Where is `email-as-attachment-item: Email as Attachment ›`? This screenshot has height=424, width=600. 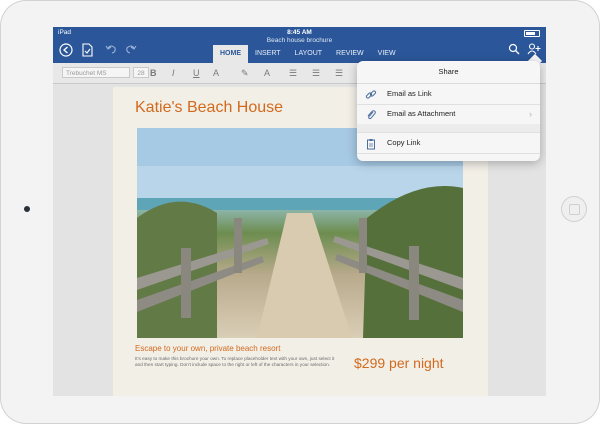 email-as-attachment-item: Email as Attachment › is located at coordinates (448, 114).